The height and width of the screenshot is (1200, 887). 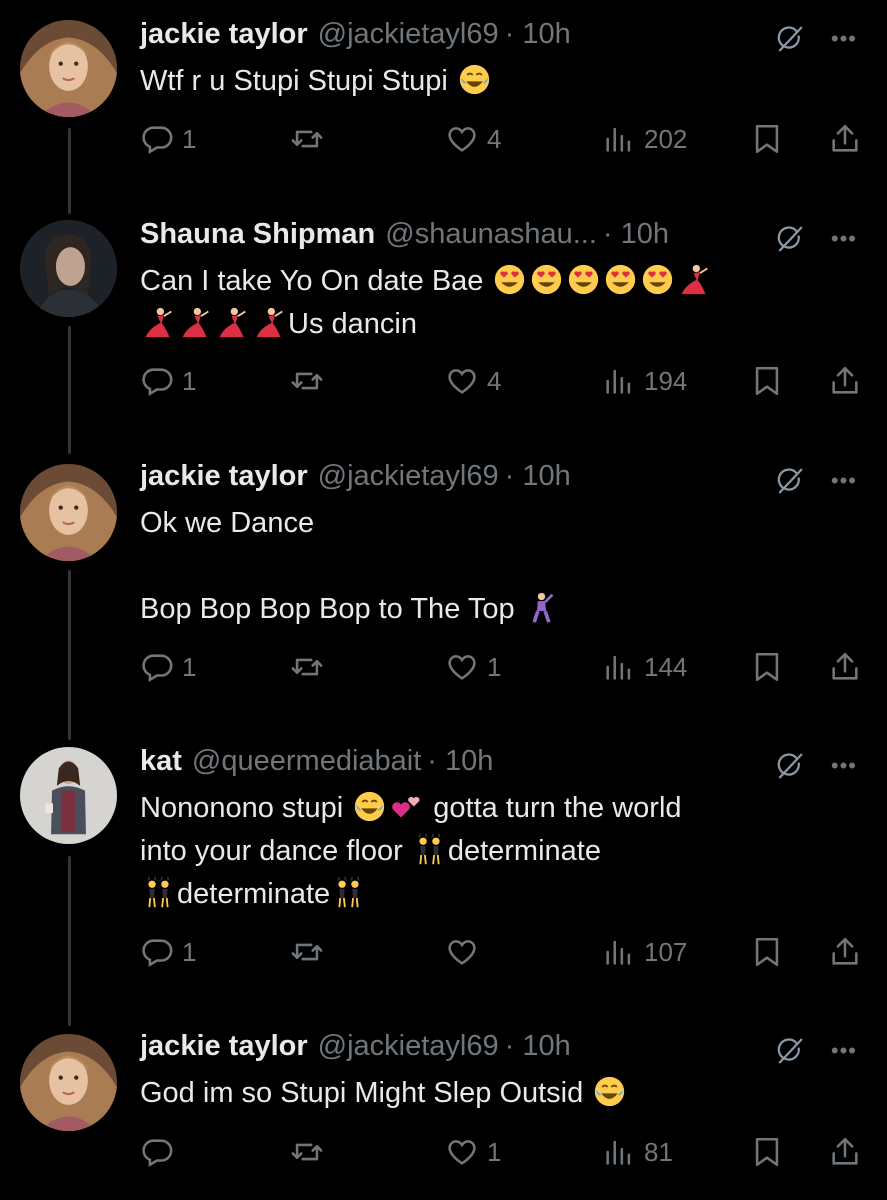 What do you see at coordinates (406, 806) in the screenshot?
I see `two-hearts-emoji` at bounding box center [406, 806].